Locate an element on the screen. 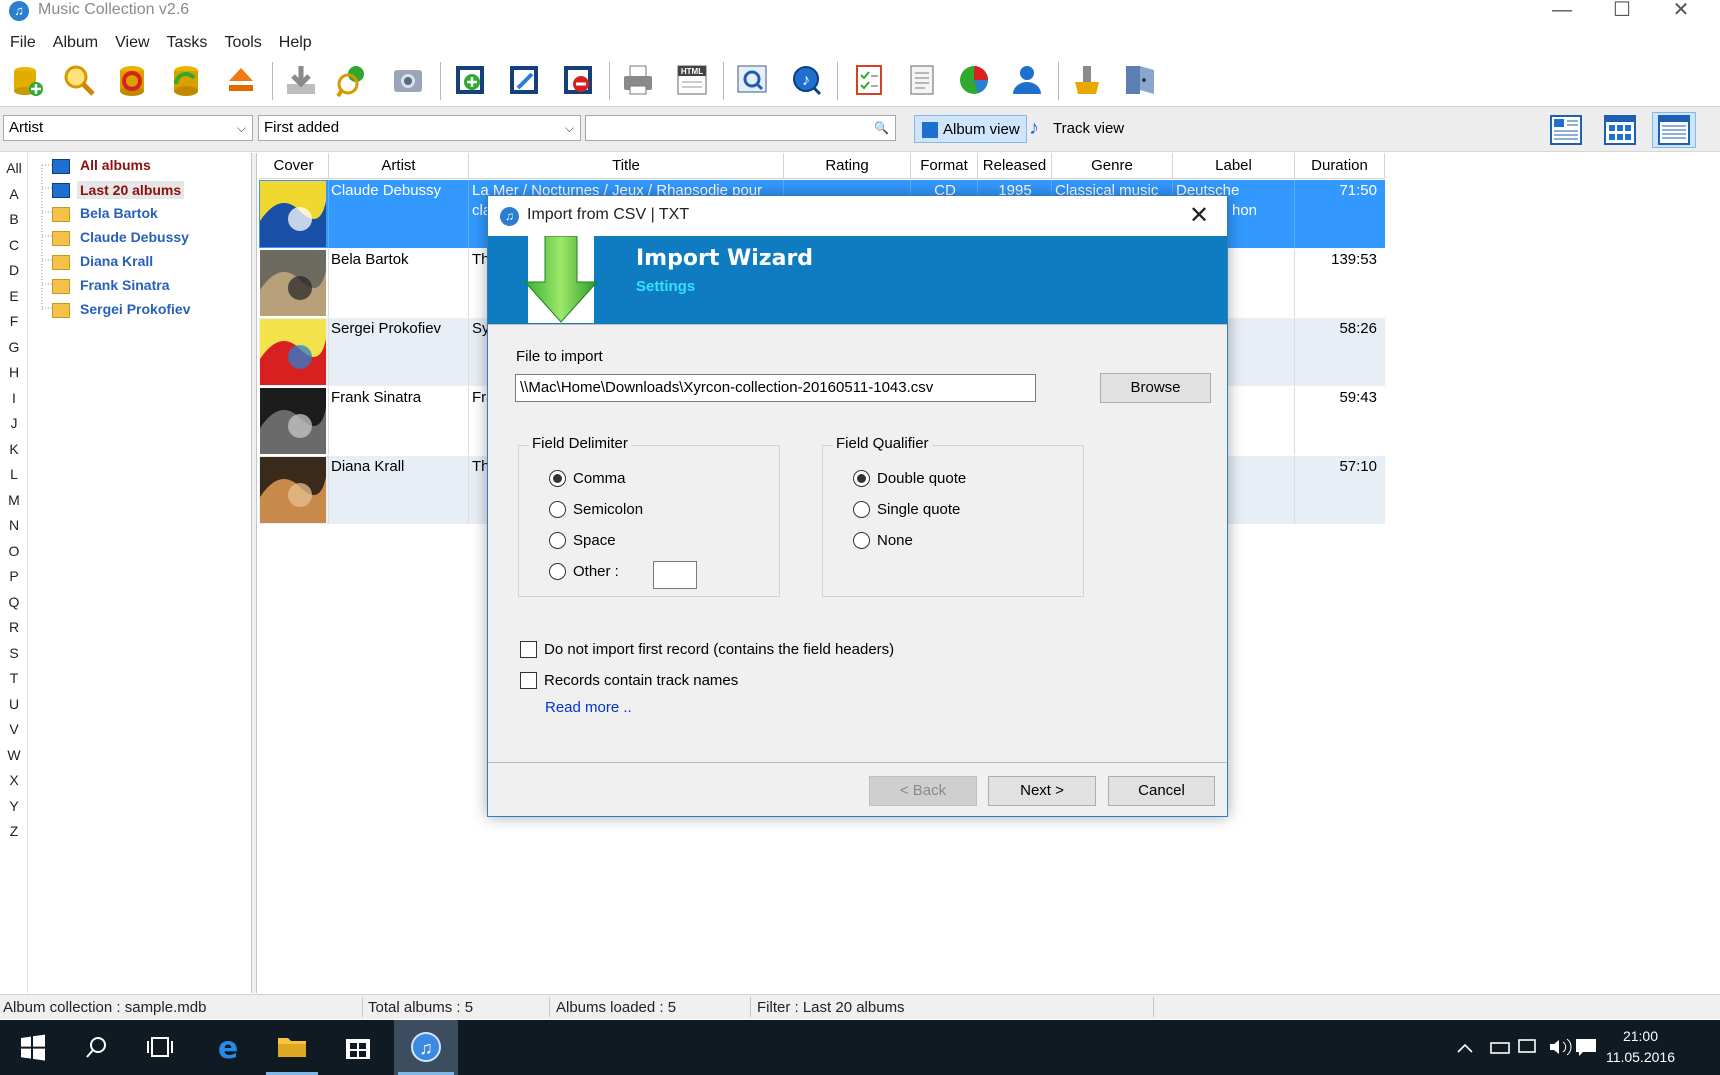 The width and height of the screenshot is (1720, 1075). panel-splitter is located at coordinates (254, 573).